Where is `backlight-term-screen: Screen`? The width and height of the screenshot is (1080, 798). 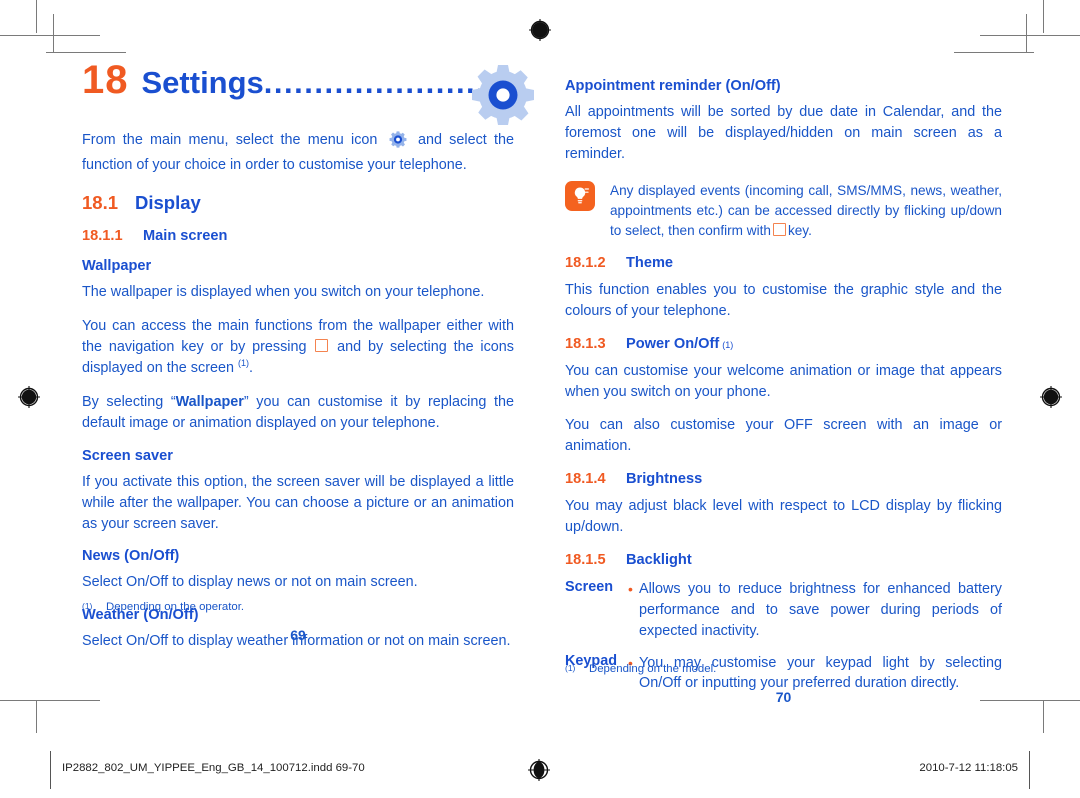 backlight-term-screen: Screen is located at coordinates (589, 586).